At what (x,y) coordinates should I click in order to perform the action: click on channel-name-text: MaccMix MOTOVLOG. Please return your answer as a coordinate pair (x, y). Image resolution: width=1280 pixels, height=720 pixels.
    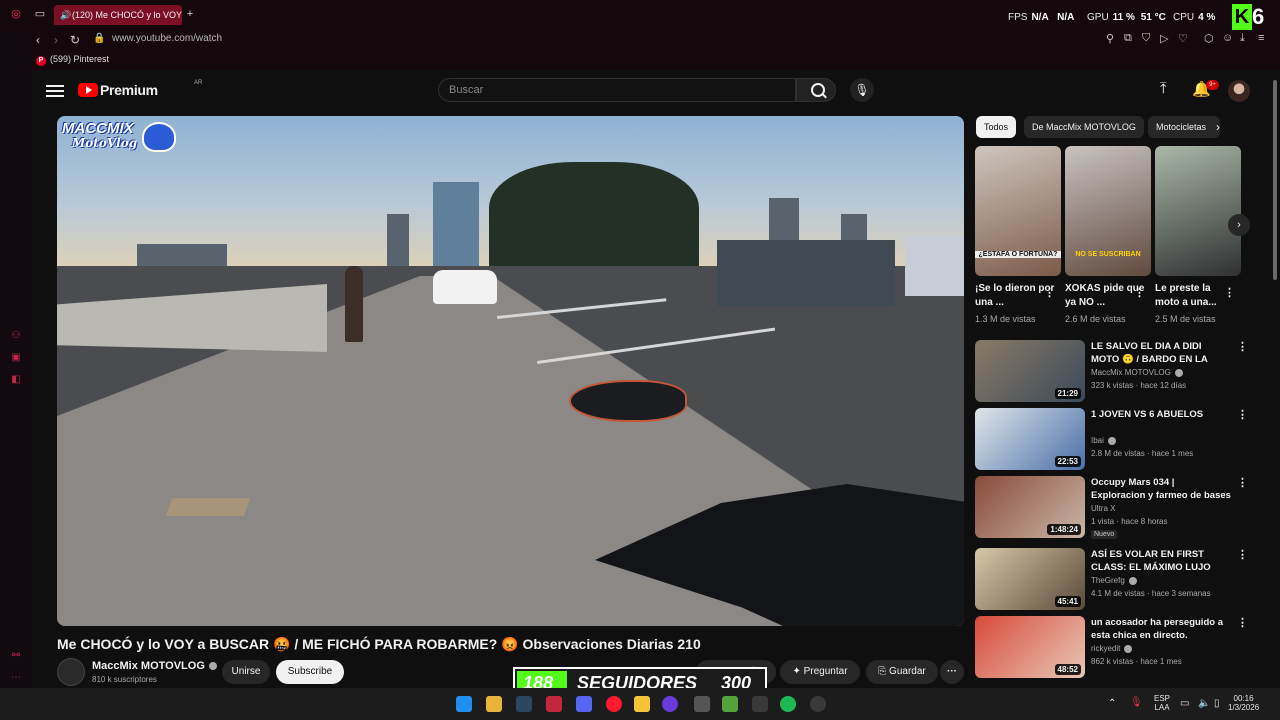
    Looking at the image, I should click on (148, 666).